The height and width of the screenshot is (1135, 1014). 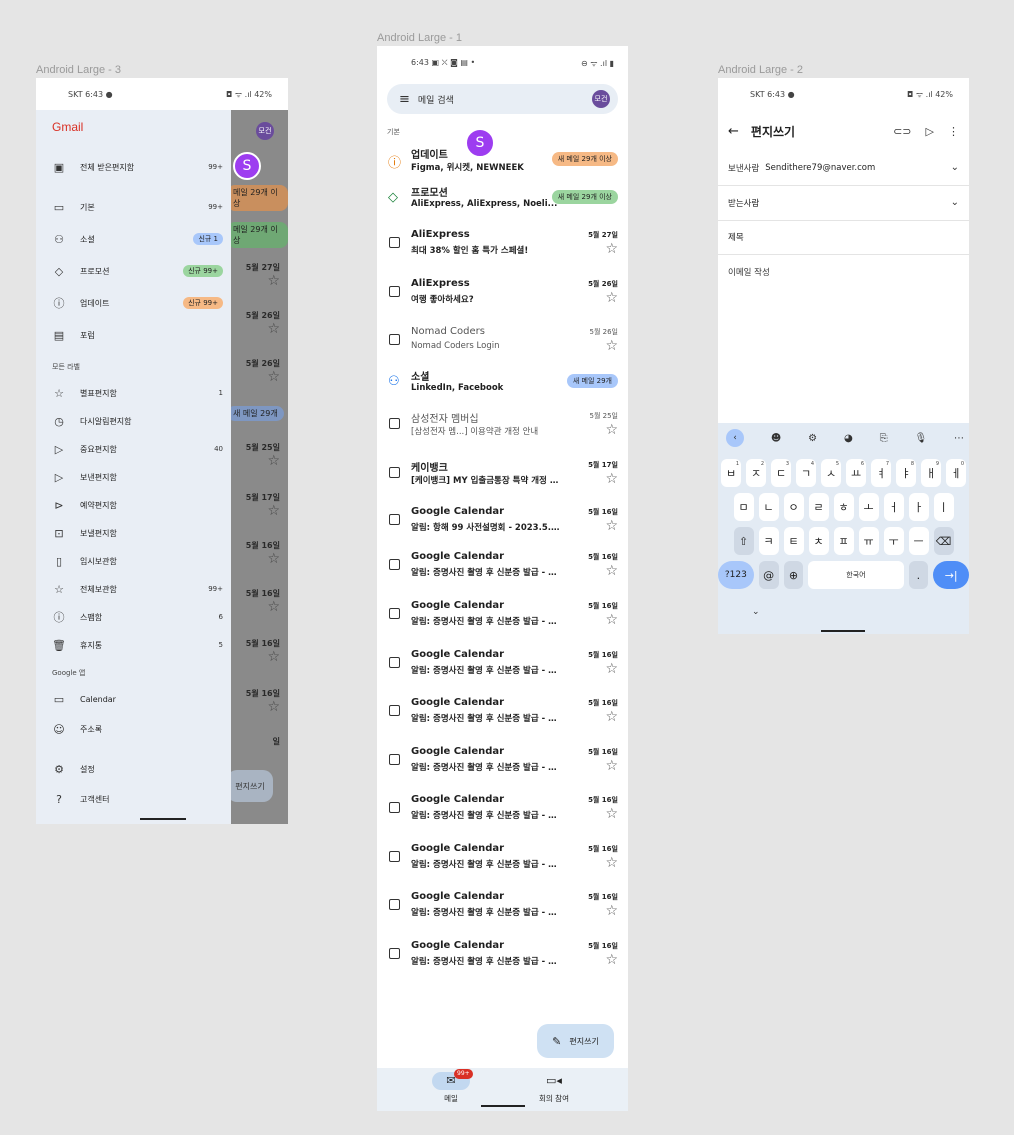 What do you see at coordinates (943, 507) in the screenshot?
I see `key: ㅣ` at bounding box center [943, 507].